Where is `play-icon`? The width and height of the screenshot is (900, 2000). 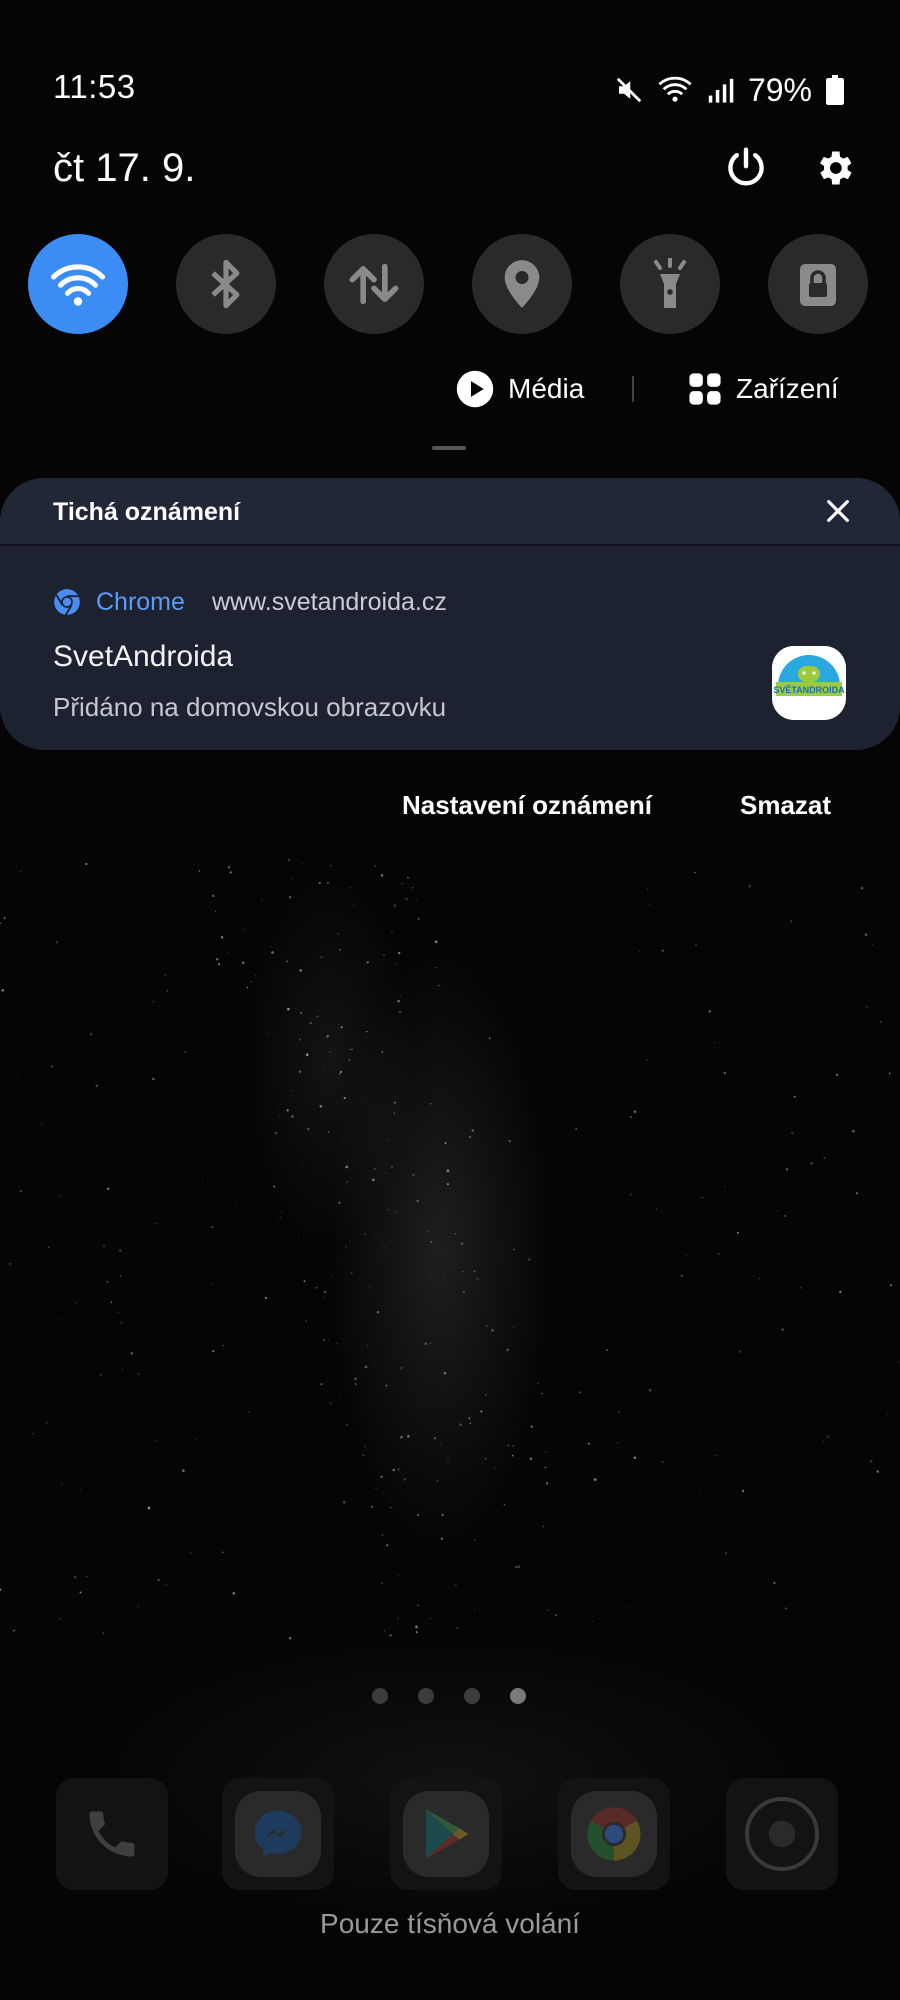 play-icon is located at coordinates (475, 389).